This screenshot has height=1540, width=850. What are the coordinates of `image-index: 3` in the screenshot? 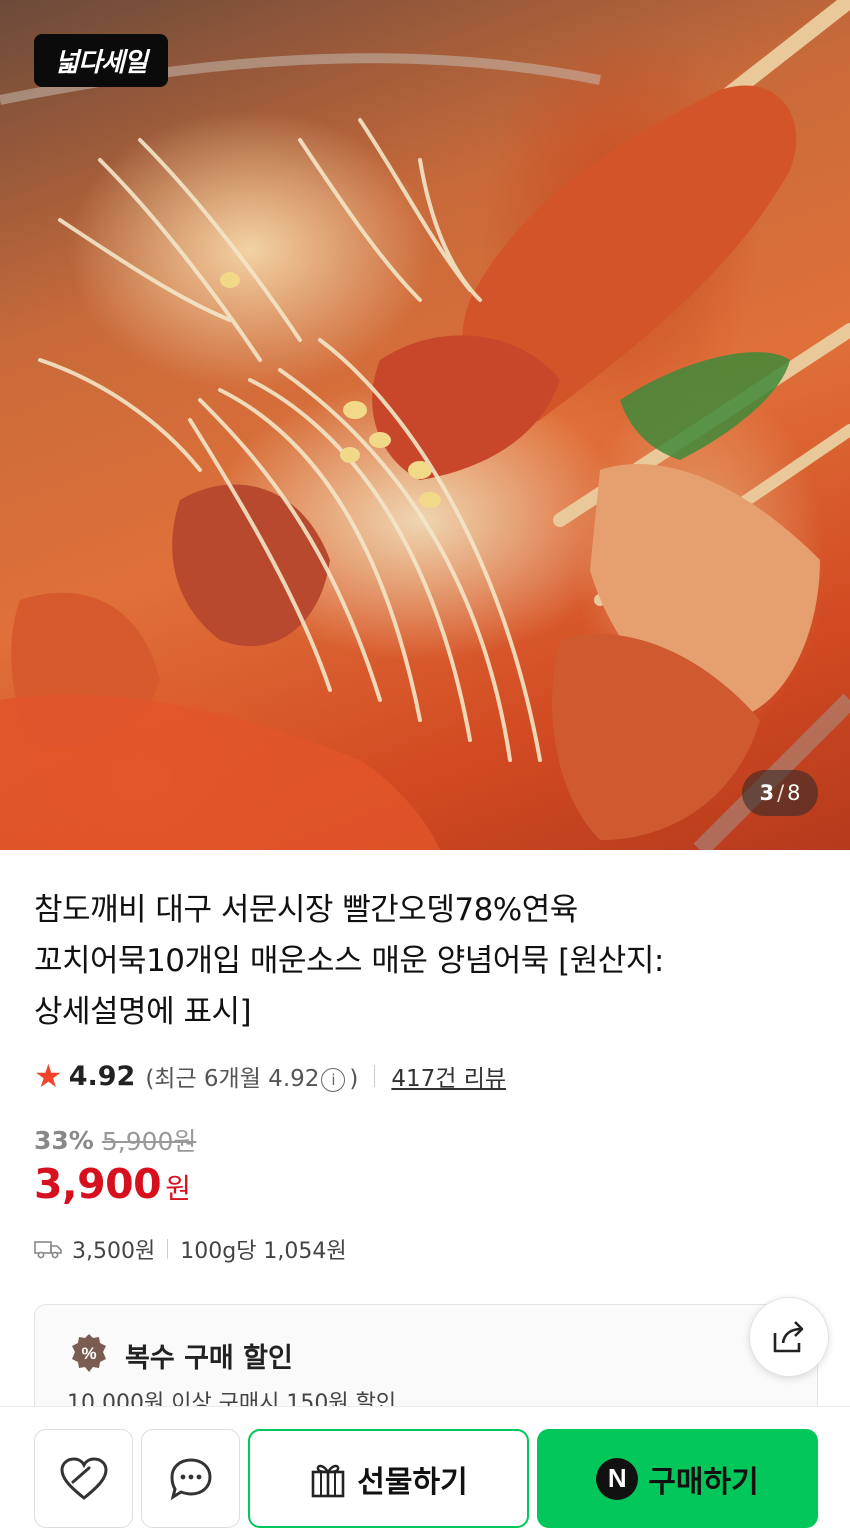 It's located at (767, 793).